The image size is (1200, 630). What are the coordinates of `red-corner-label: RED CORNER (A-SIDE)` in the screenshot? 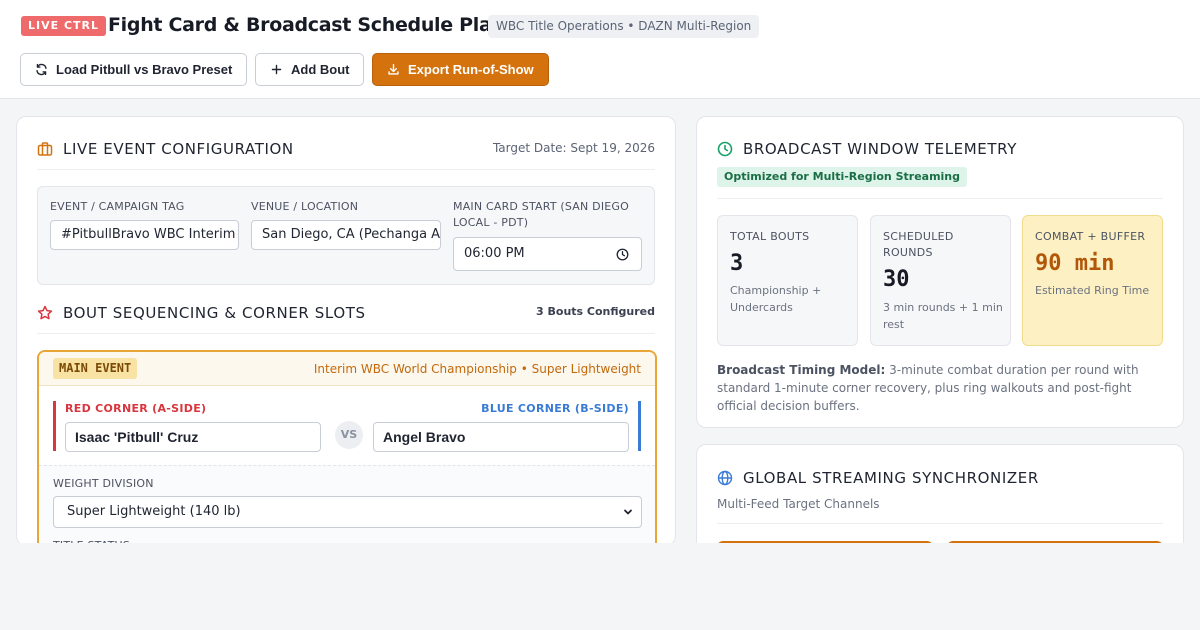 It's located at (136, 408).